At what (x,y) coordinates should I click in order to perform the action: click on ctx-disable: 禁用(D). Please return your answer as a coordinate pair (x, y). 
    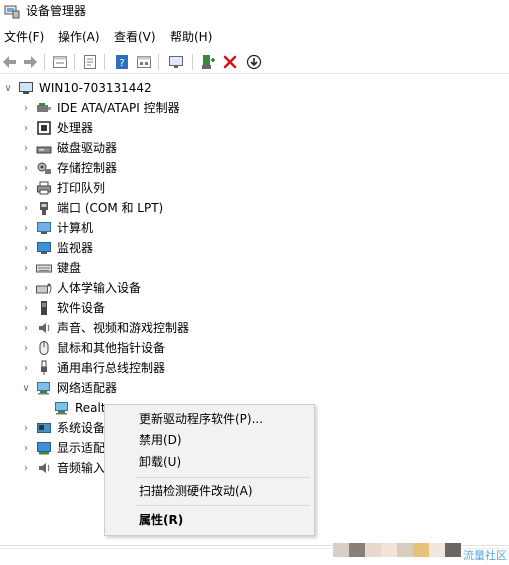
    Looking at the image, I should click on (209, 440).